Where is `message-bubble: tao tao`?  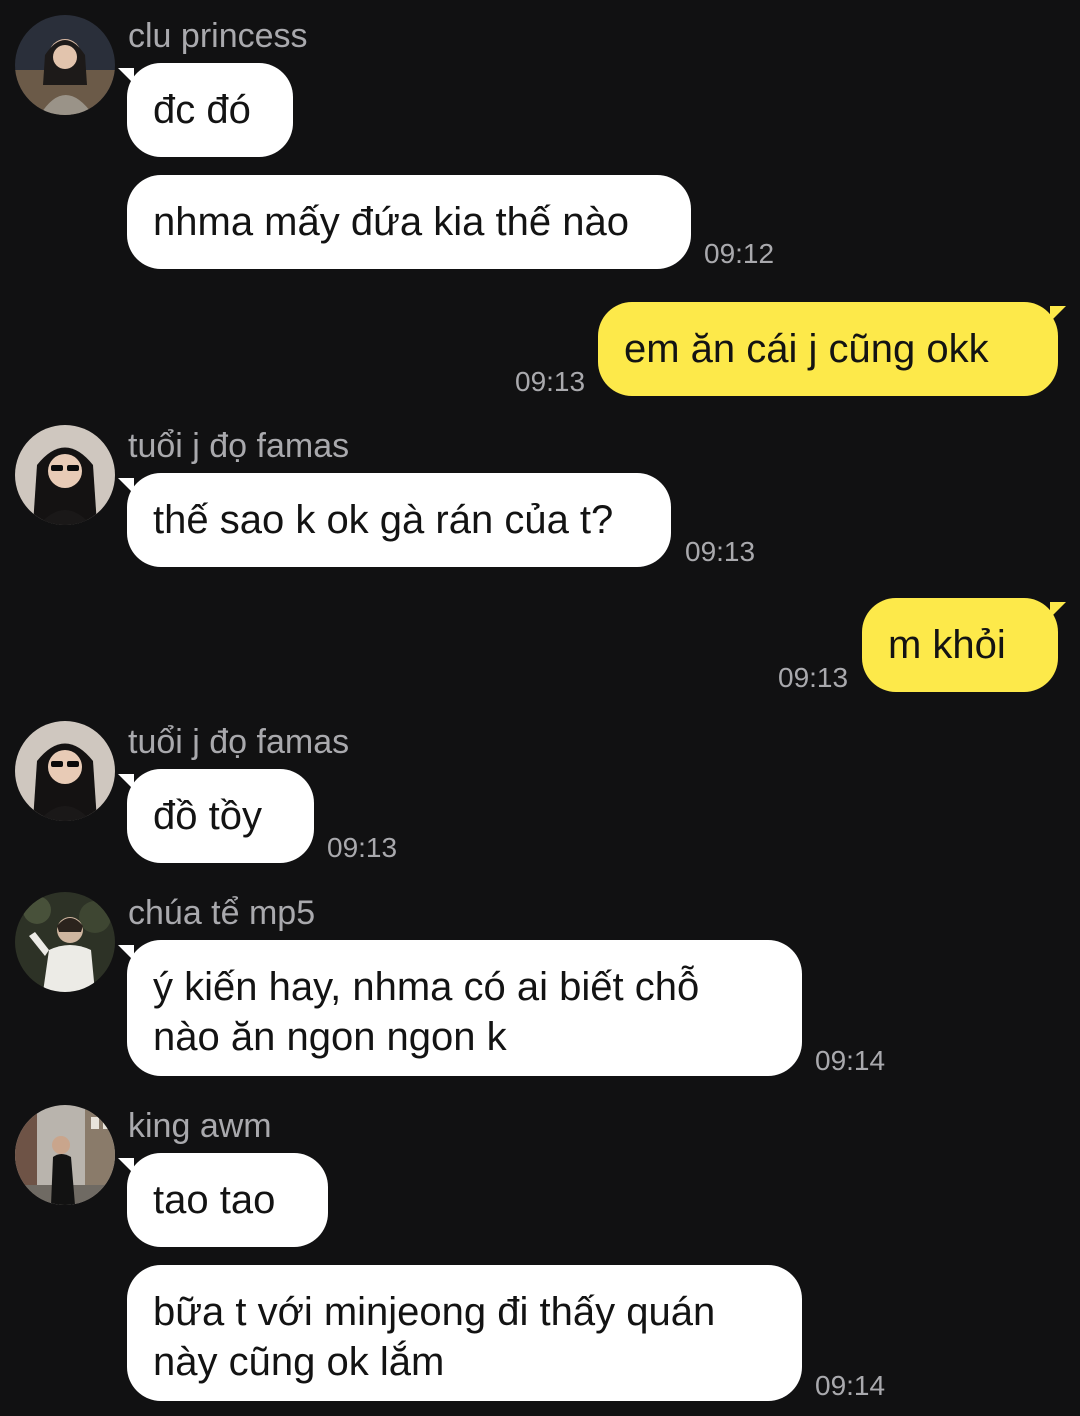
message-bubble: tao tao is located at coordinates (227, 1200).